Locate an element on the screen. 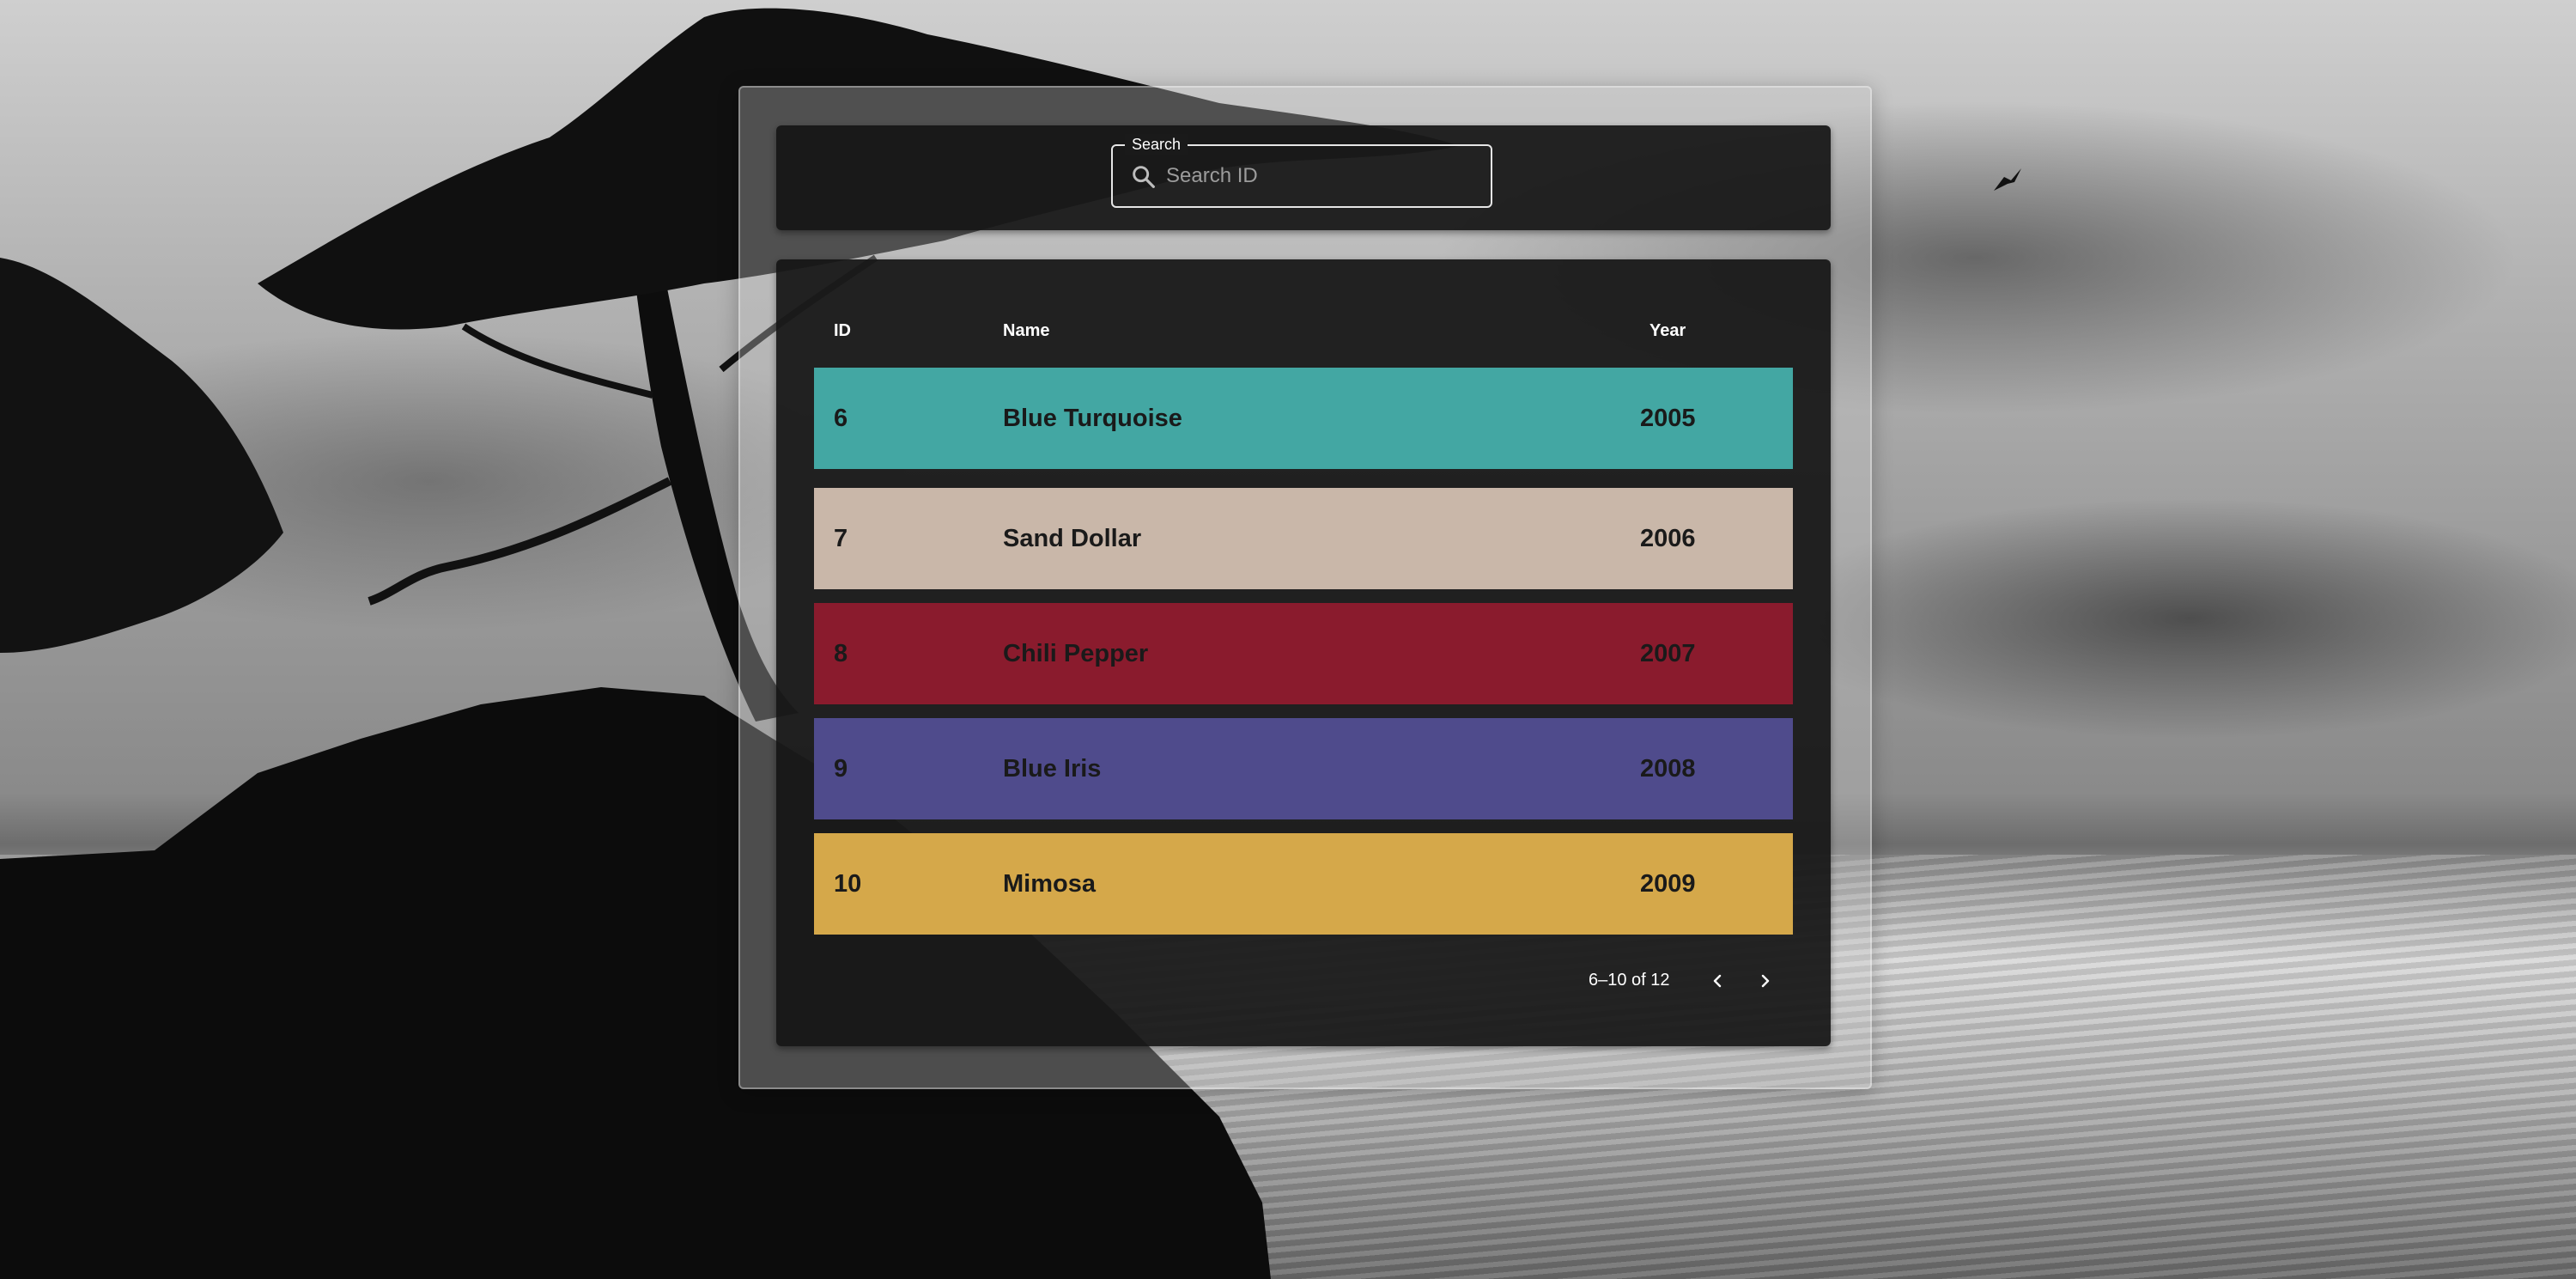 Image resolution: width=2576 pixels, height=1279 pixels. cell-id: 6 is located at coordinates (841, 418).